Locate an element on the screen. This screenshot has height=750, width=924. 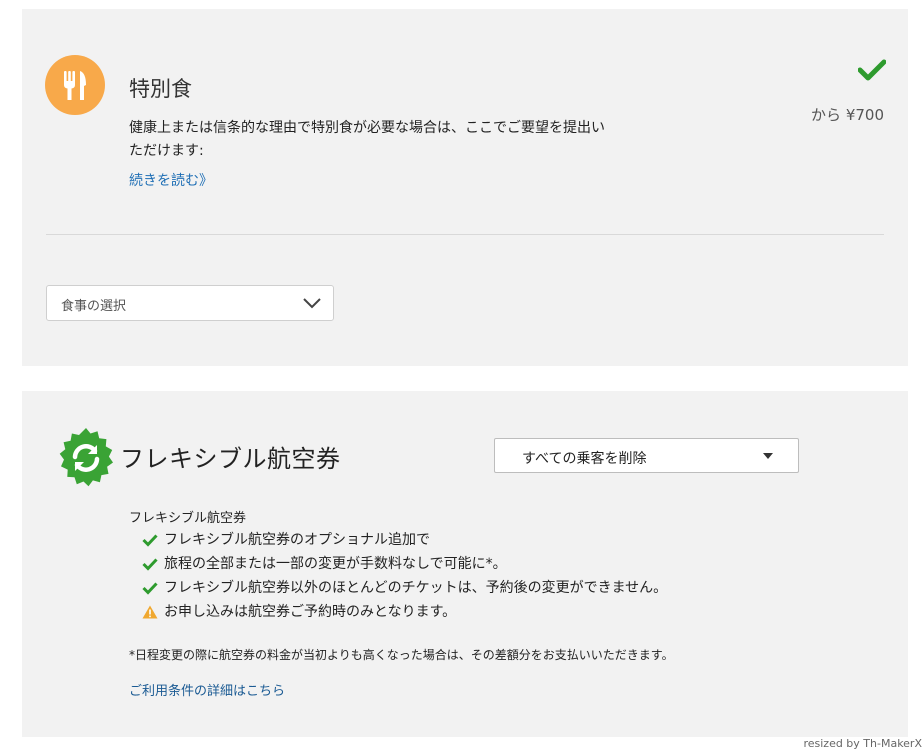
watermark: resized by Th-MakerX is located at coordinates (862, 743).